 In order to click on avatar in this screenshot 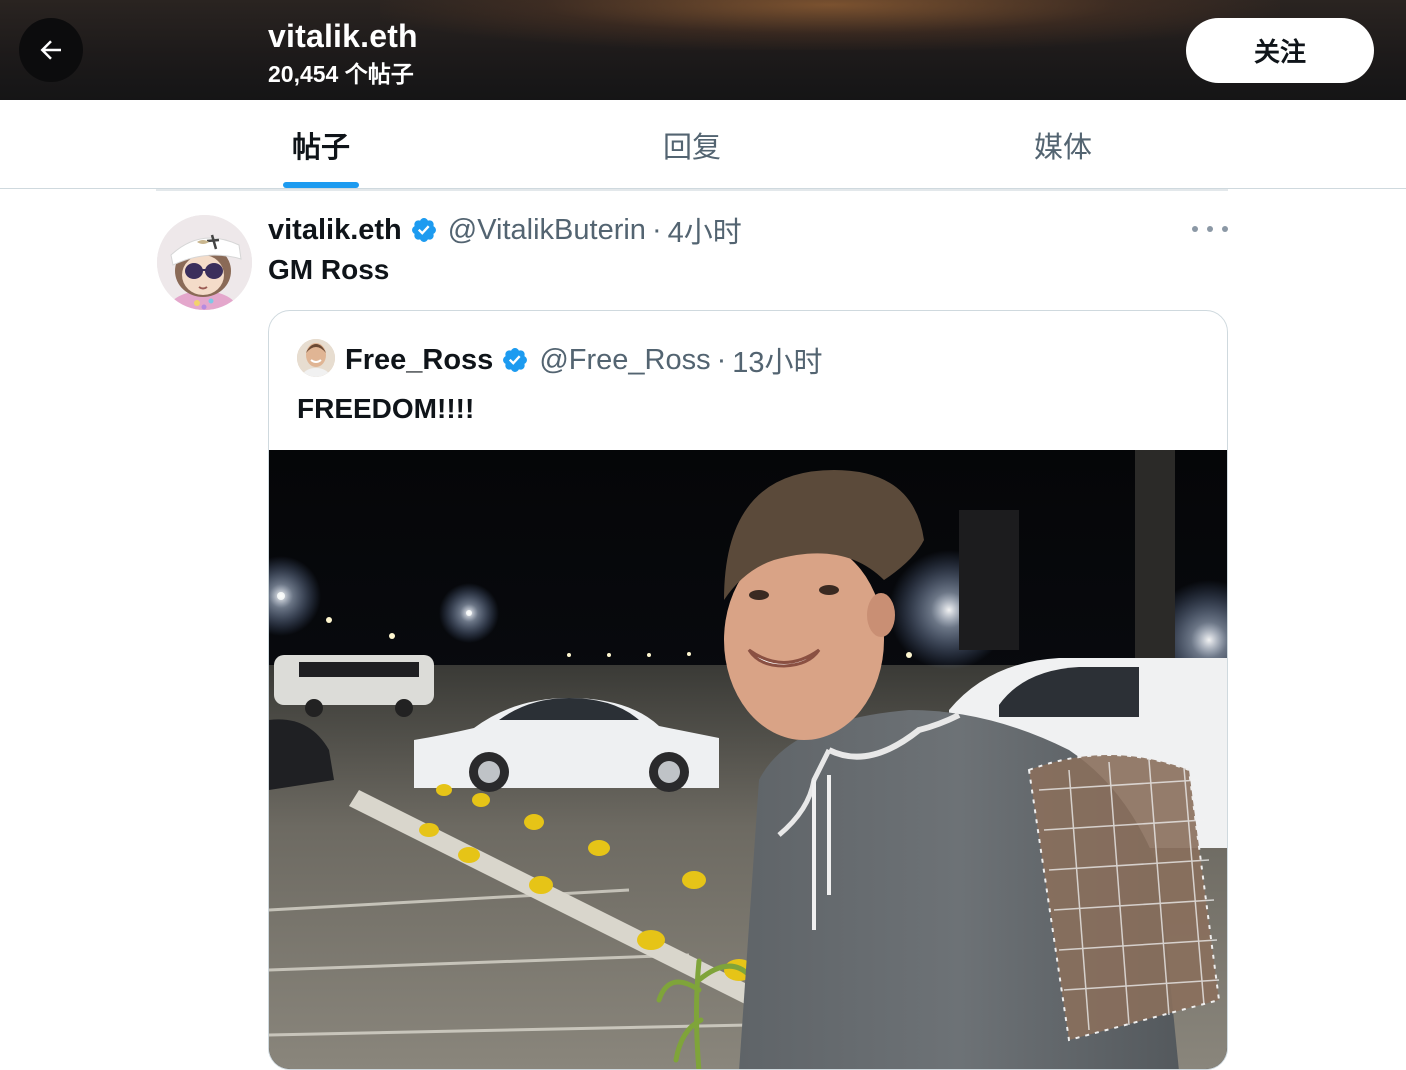, I will do `click(204, 262)`.